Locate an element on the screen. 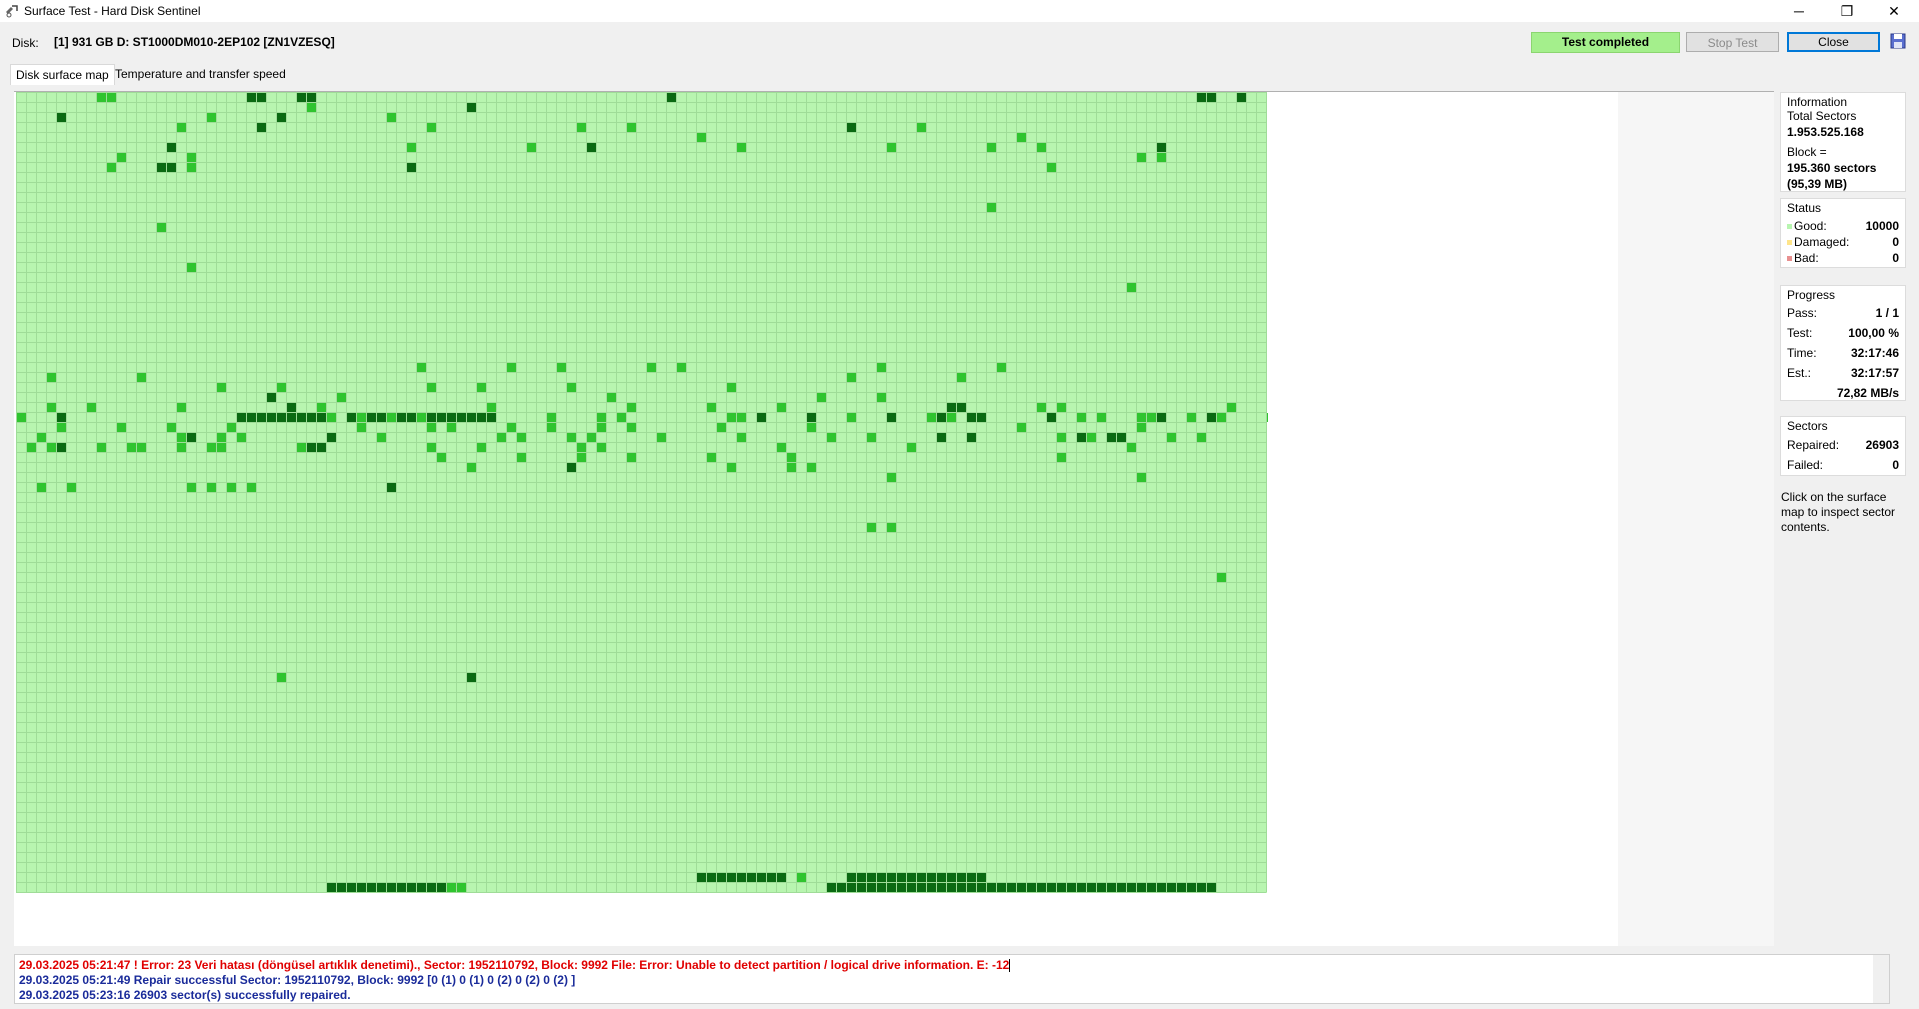 The height and width of the screenshot is (1009, 1919). stop-test-button: Stop Test is located at coordinates (1732, 42).